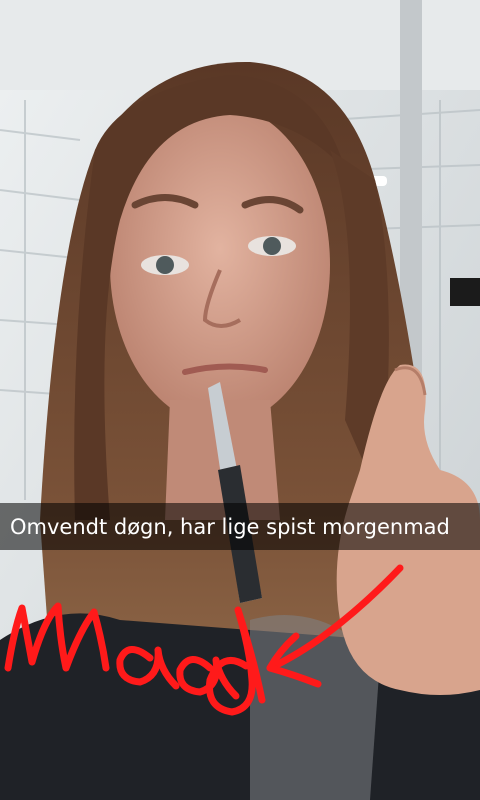  Describe the element at coordinates (135, 659) in the screenshot. I see `handwritten-word` at that location.